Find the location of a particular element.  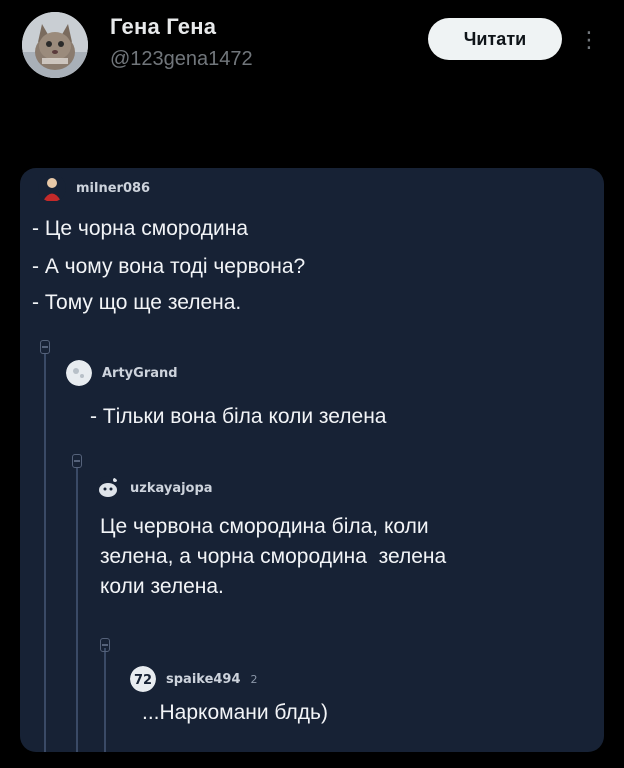

number-badge-avatar-icon: 72 is located at coordinates (143, 679).